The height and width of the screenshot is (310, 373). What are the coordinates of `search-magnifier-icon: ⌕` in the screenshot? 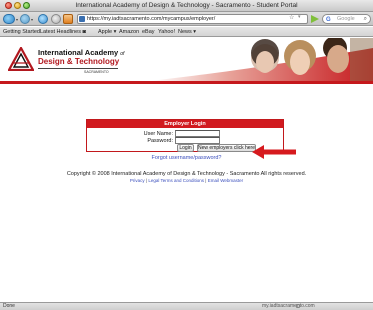 It's located at (365, 19).